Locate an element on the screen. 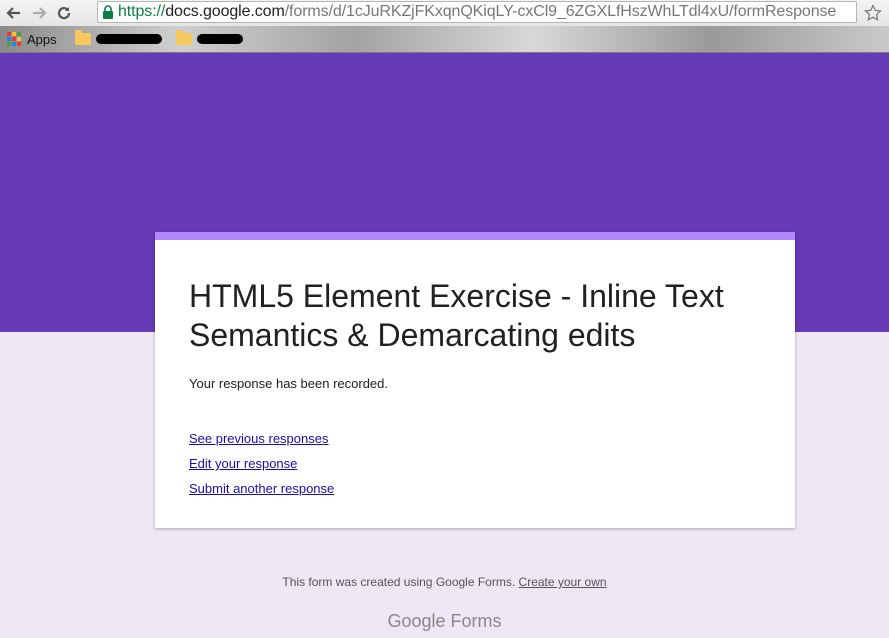 The width and height of the screenshot is (889, 638). forward-arrow-icon is located at coordinates (40, 13).